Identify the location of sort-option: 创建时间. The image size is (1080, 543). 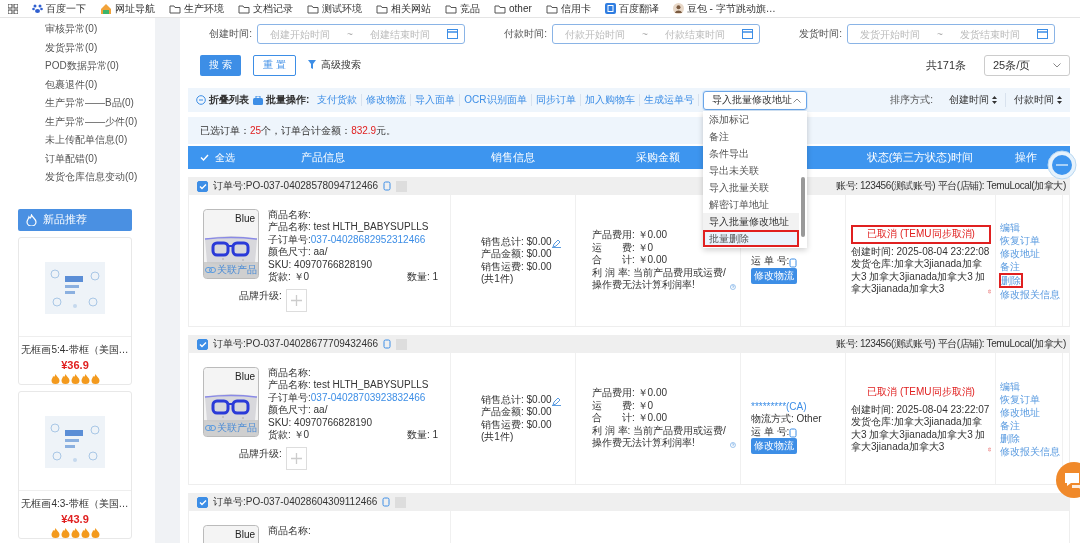
(973, 100).